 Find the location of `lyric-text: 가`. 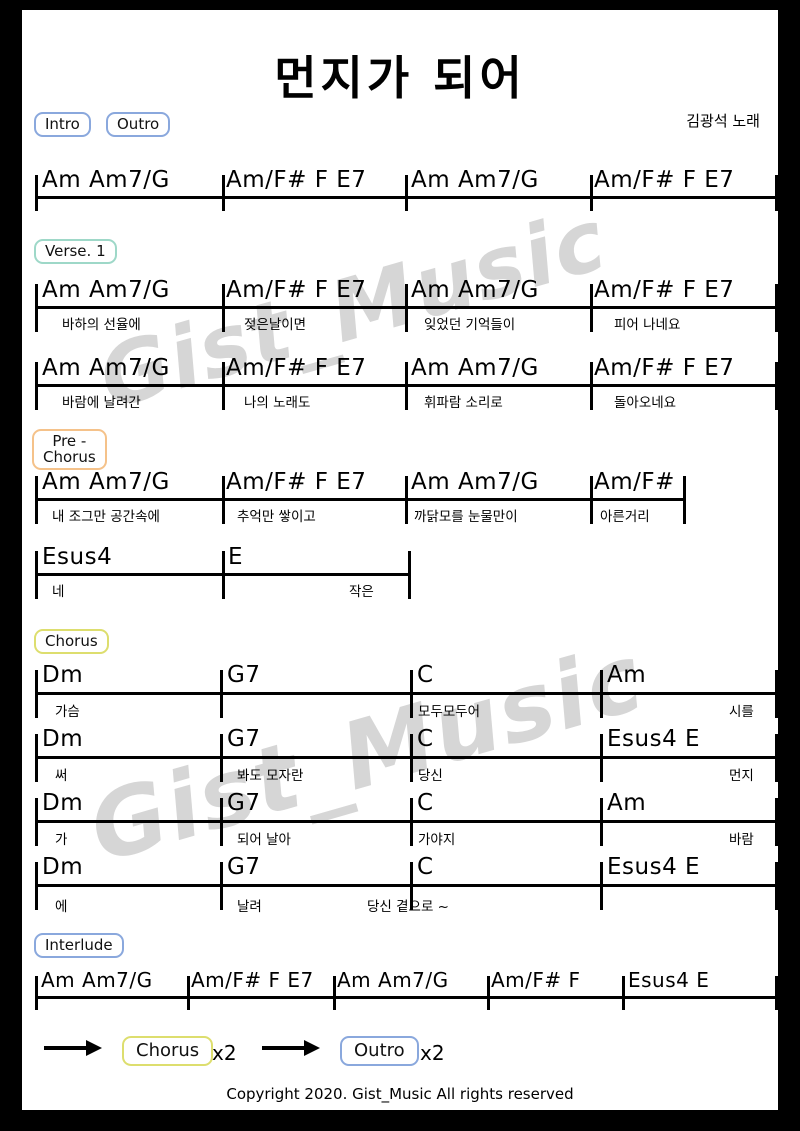

lyric-text: 가 is located at coordinates (61, 840).